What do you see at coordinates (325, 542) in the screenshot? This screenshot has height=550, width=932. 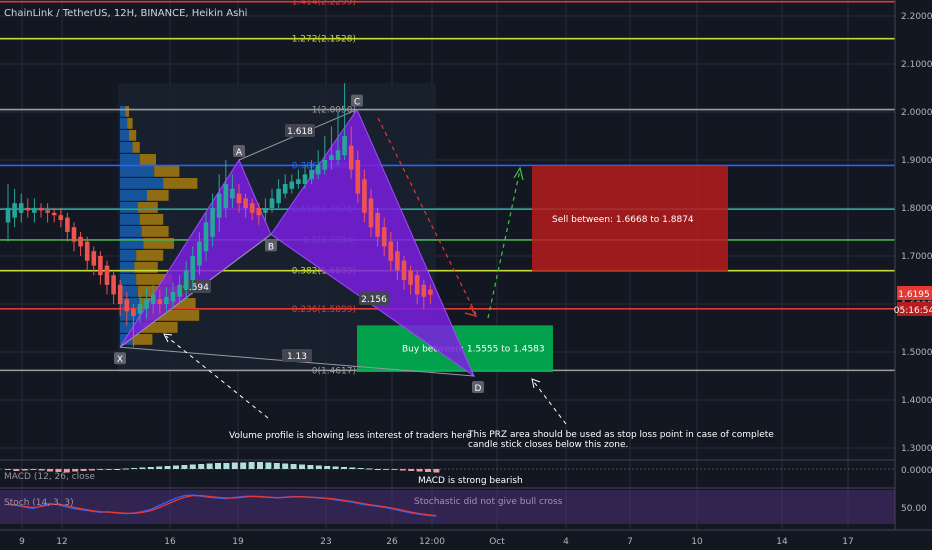 I see `time-tick: 23` at bounding box center [325, 542].